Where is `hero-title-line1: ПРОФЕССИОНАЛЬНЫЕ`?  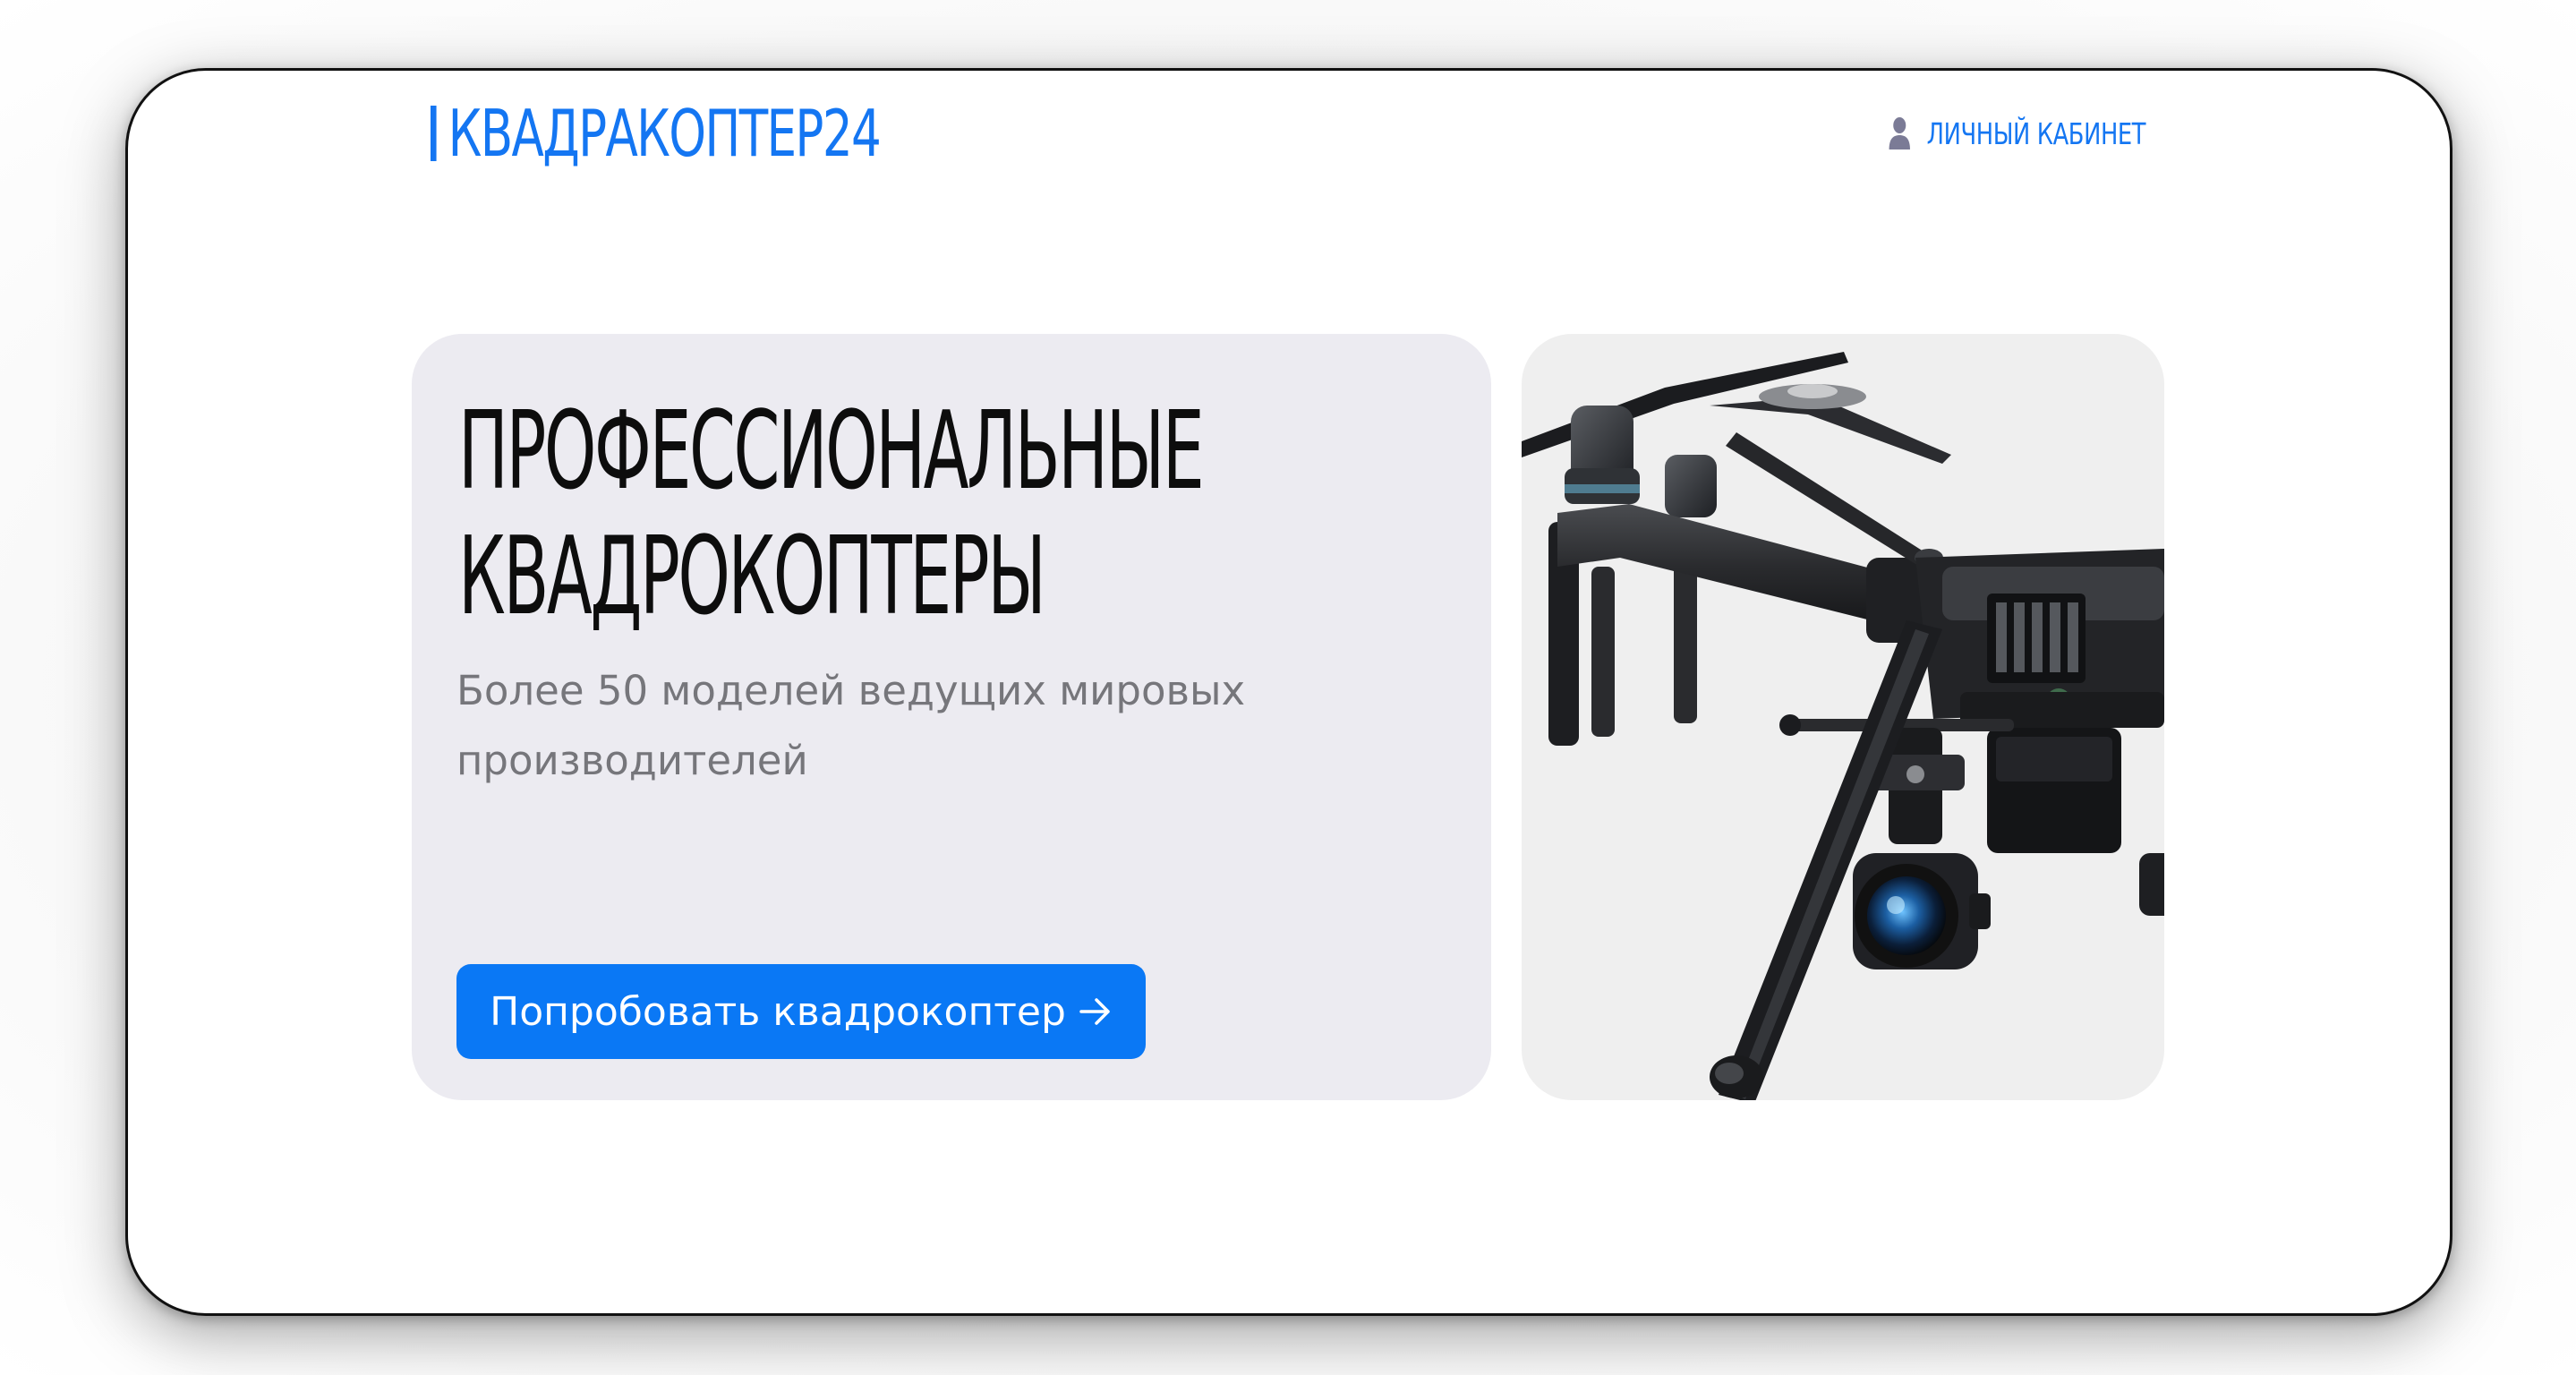
hero-title-line1: ПРОФЕССИОНАЛЬНЫЕ is located at coordinates (831, 451).